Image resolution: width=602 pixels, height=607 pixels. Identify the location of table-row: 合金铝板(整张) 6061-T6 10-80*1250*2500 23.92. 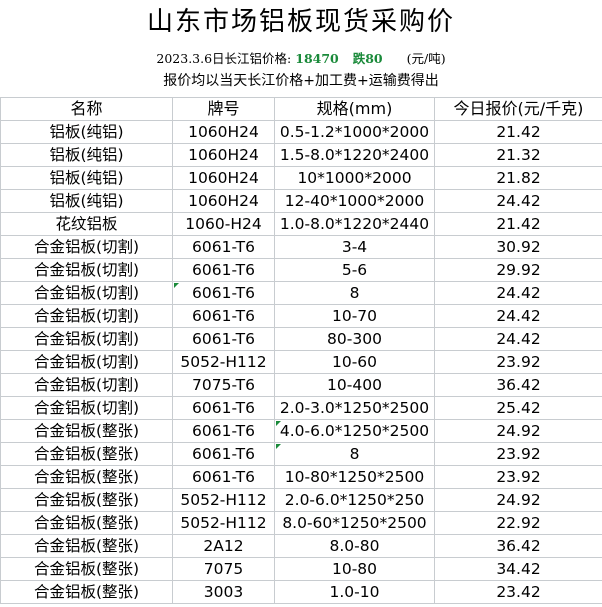
(301, 477).